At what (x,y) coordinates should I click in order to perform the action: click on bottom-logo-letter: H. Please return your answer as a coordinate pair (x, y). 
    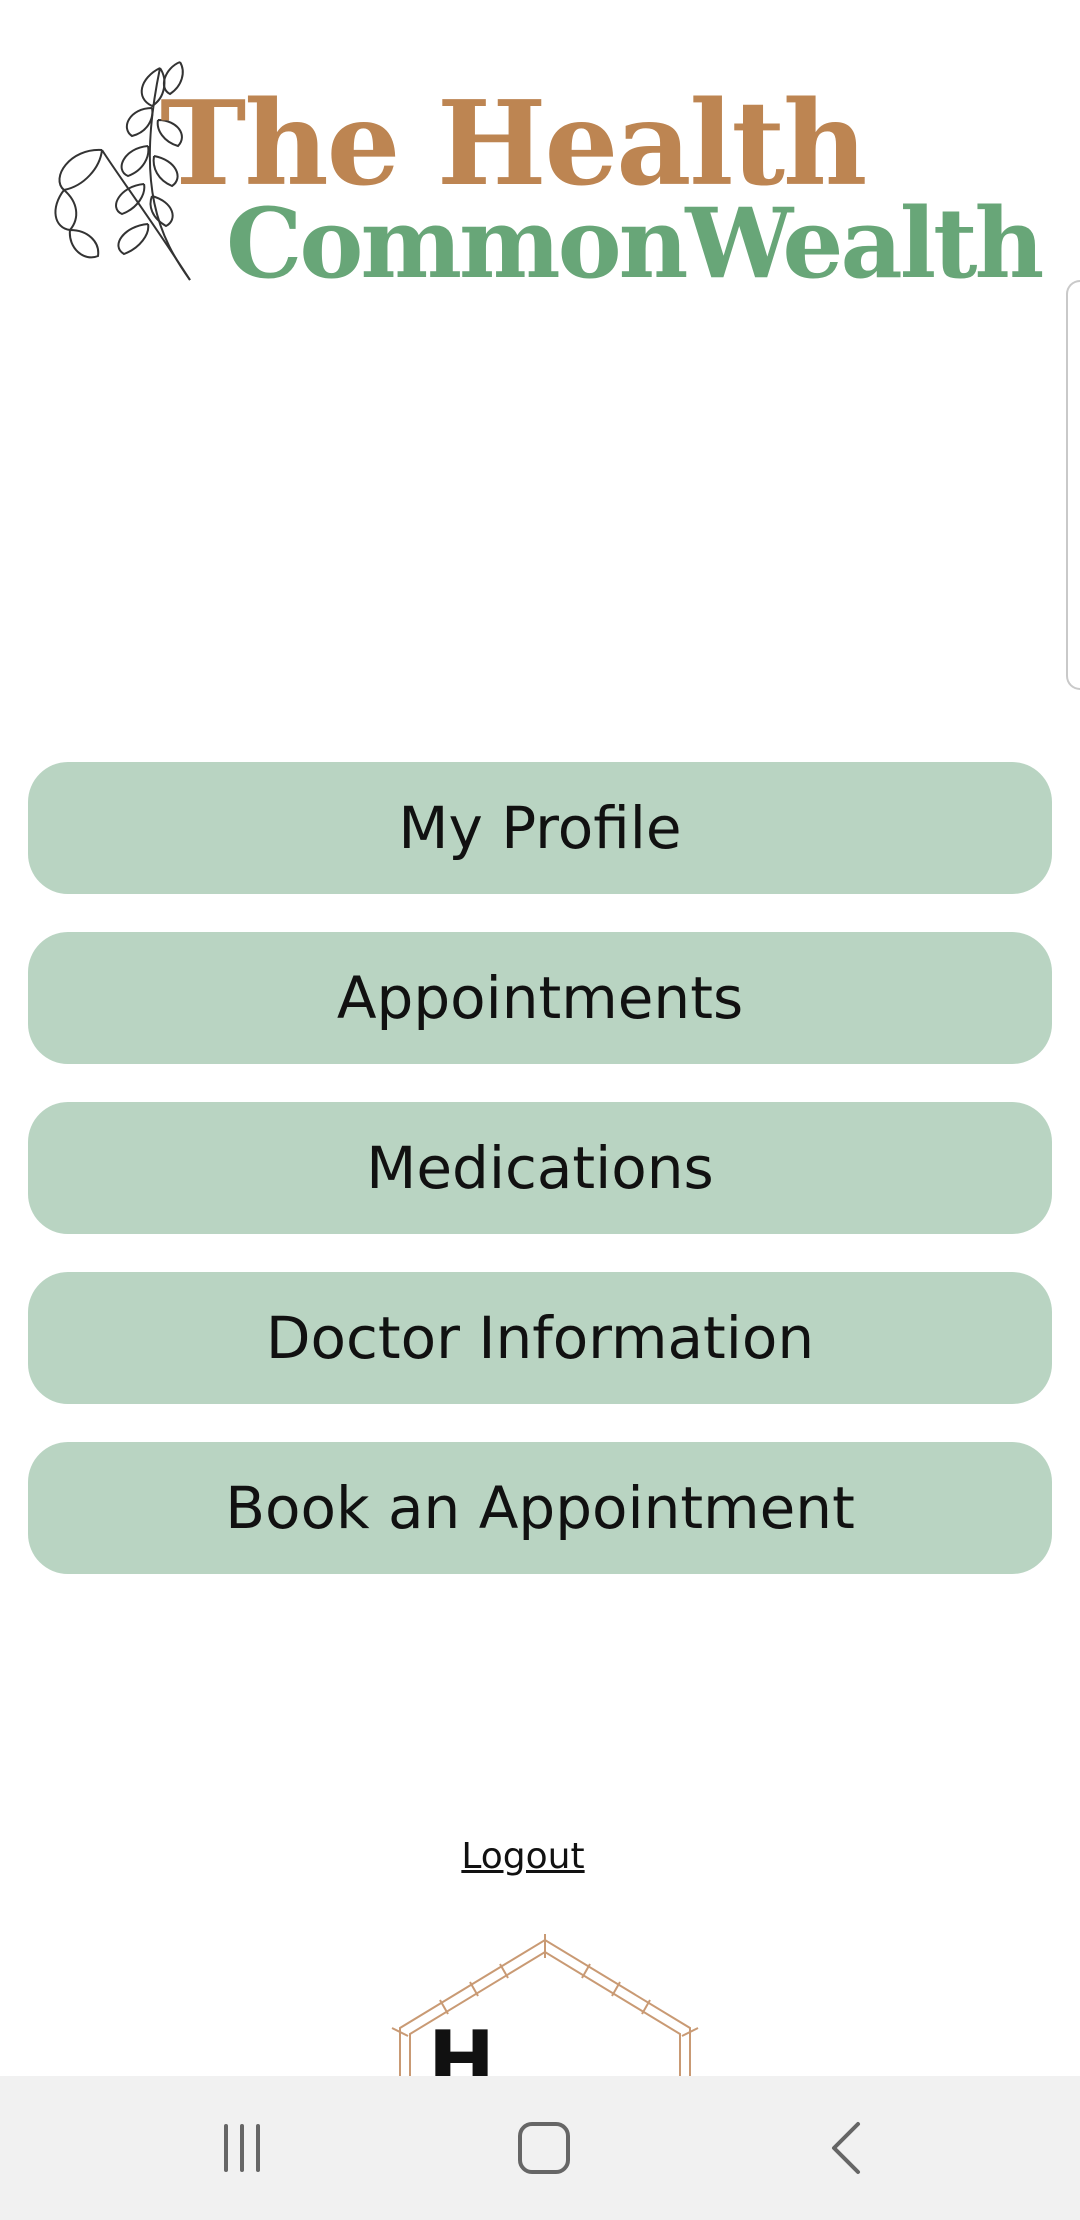
    Looking at the image, I should click on (461, 2046).